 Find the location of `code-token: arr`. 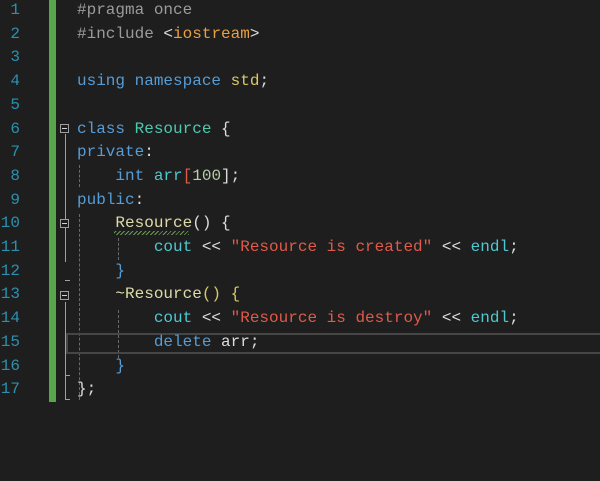

code-token: arr is located at coordinates (168, 175).